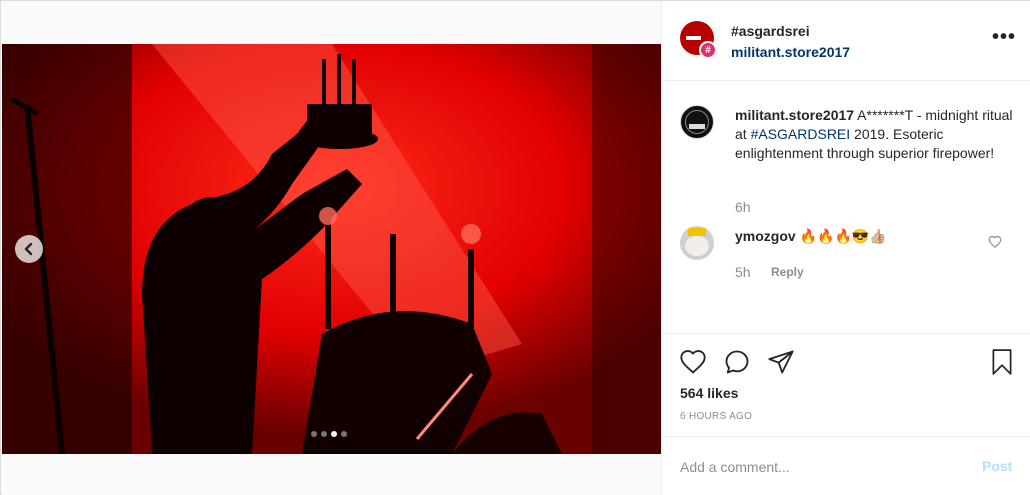  What do you see at coordinates (1002, 362) in the screenshot?
I see `bookmark-icon` at bounding box center [1002, 362].